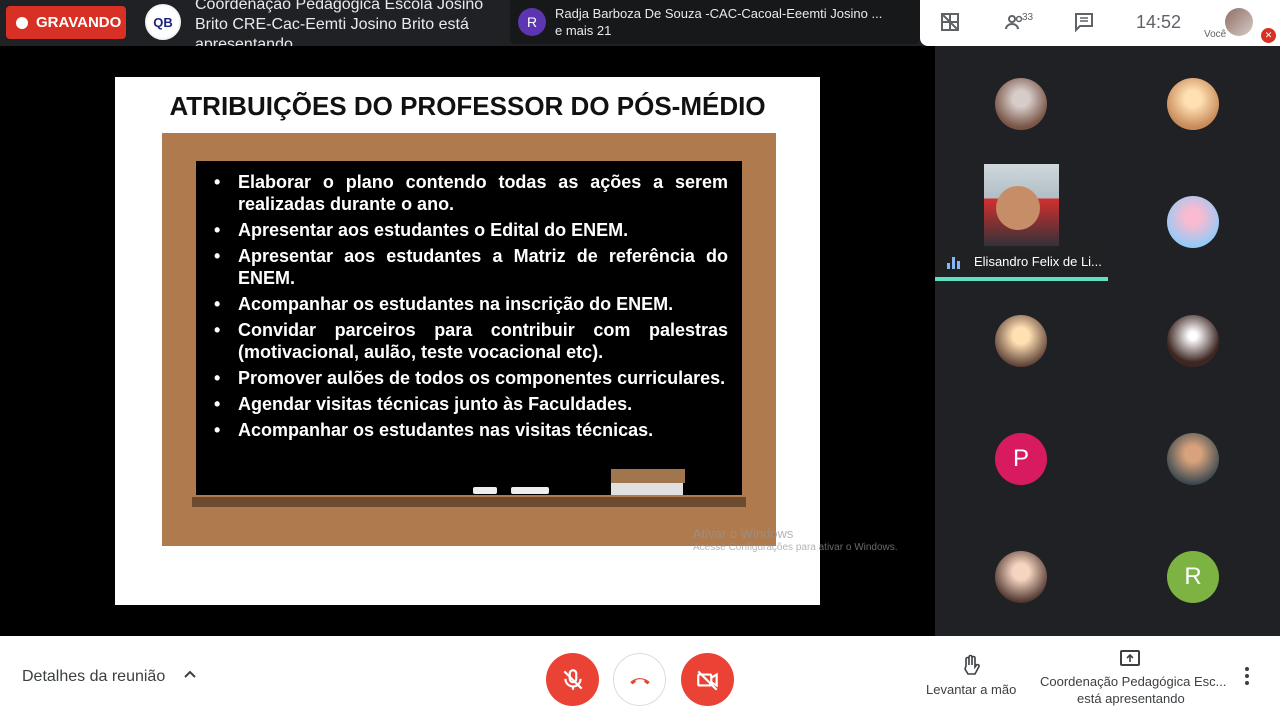 This screenshot has height=719, width=1280. What do you see at coordinates (583, 30) in the screenshot?
I see `notification-line2: e mais 21` at bounding box center [583, 30].